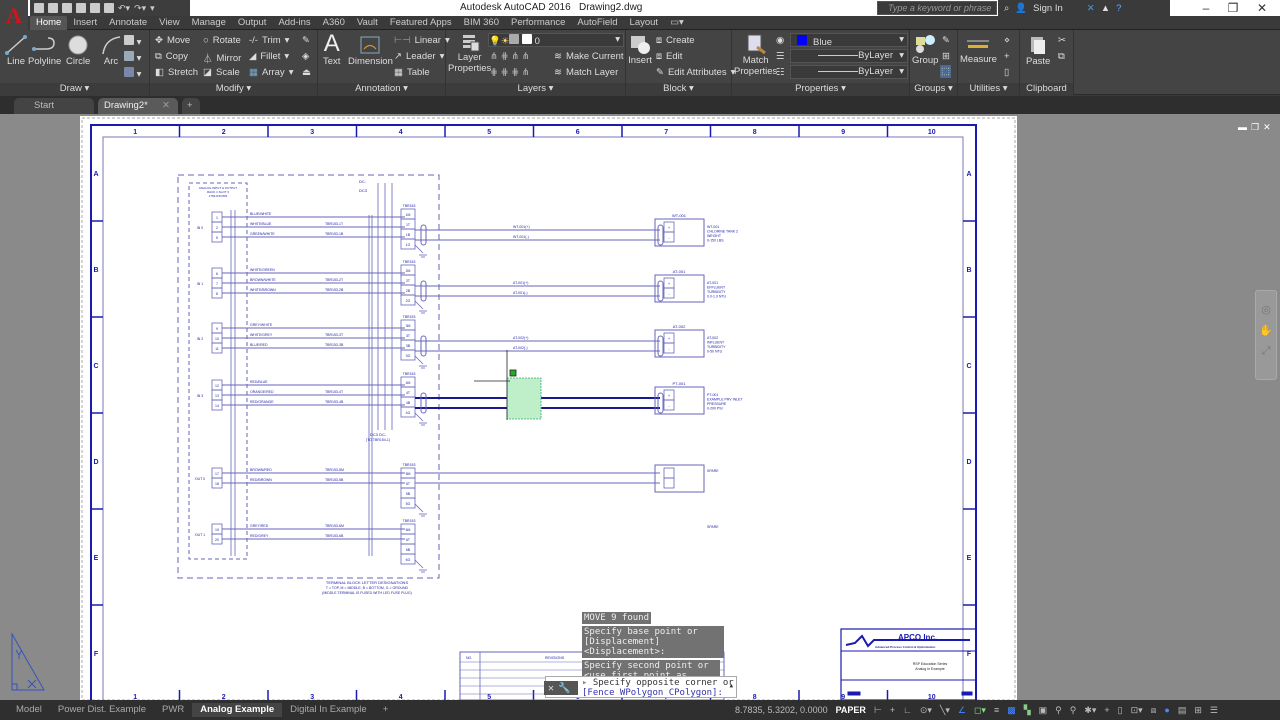 The image size is (1280, 720). Describe the element at coordinates (892, 710) in the screenshot. I see `grid-icon: +` at that location.